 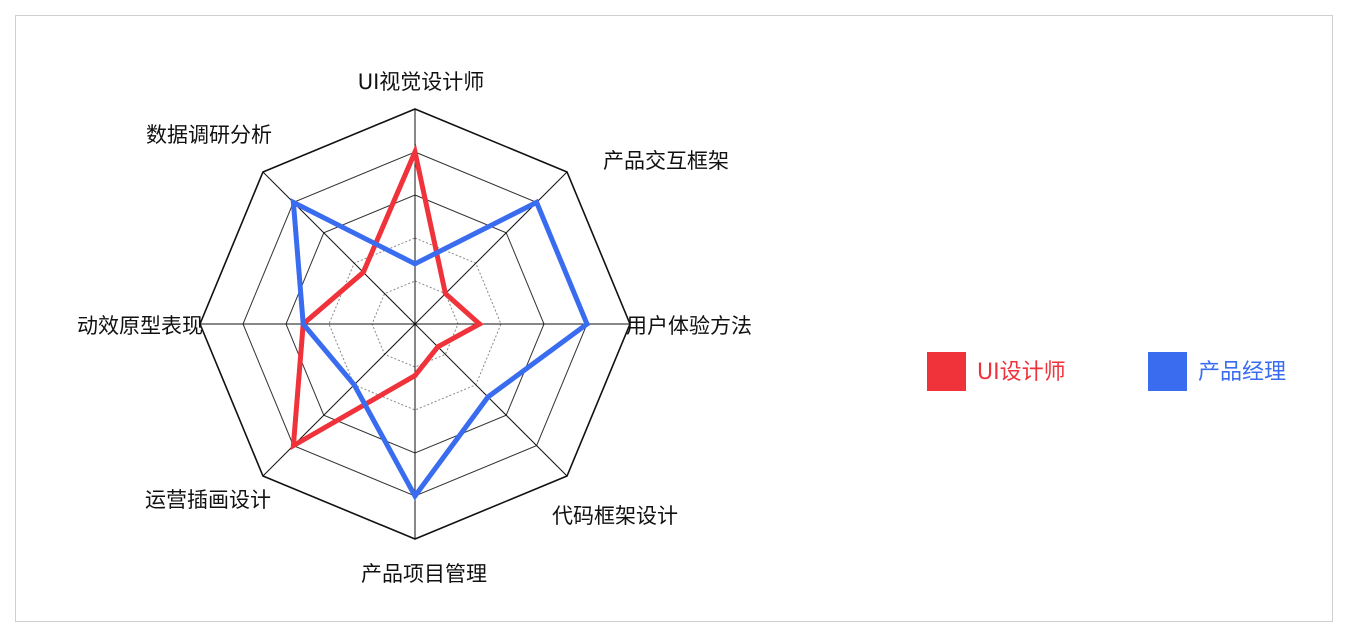 What do you see at coordinates (208, 500) in the screenshot?
I see `axis-label-6: 运营插画设计` at bounding box center [208, 500].